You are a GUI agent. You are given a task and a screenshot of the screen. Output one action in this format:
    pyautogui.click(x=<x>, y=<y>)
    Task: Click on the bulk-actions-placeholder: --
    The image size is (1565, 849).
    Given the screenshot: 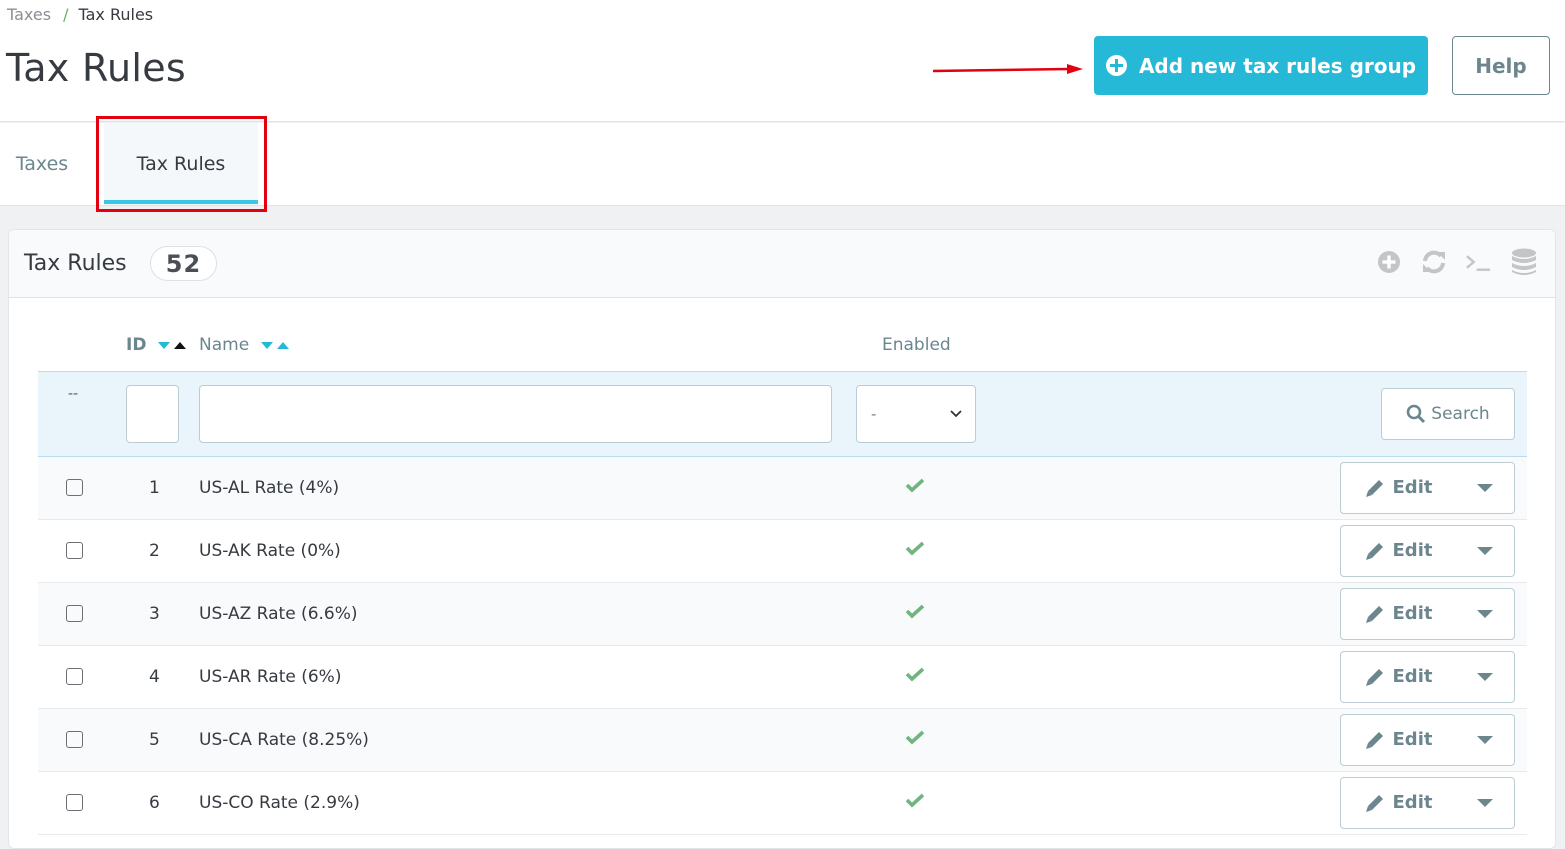 What is the action you would take?
    pyautogui.click(x=73, y=393)
    